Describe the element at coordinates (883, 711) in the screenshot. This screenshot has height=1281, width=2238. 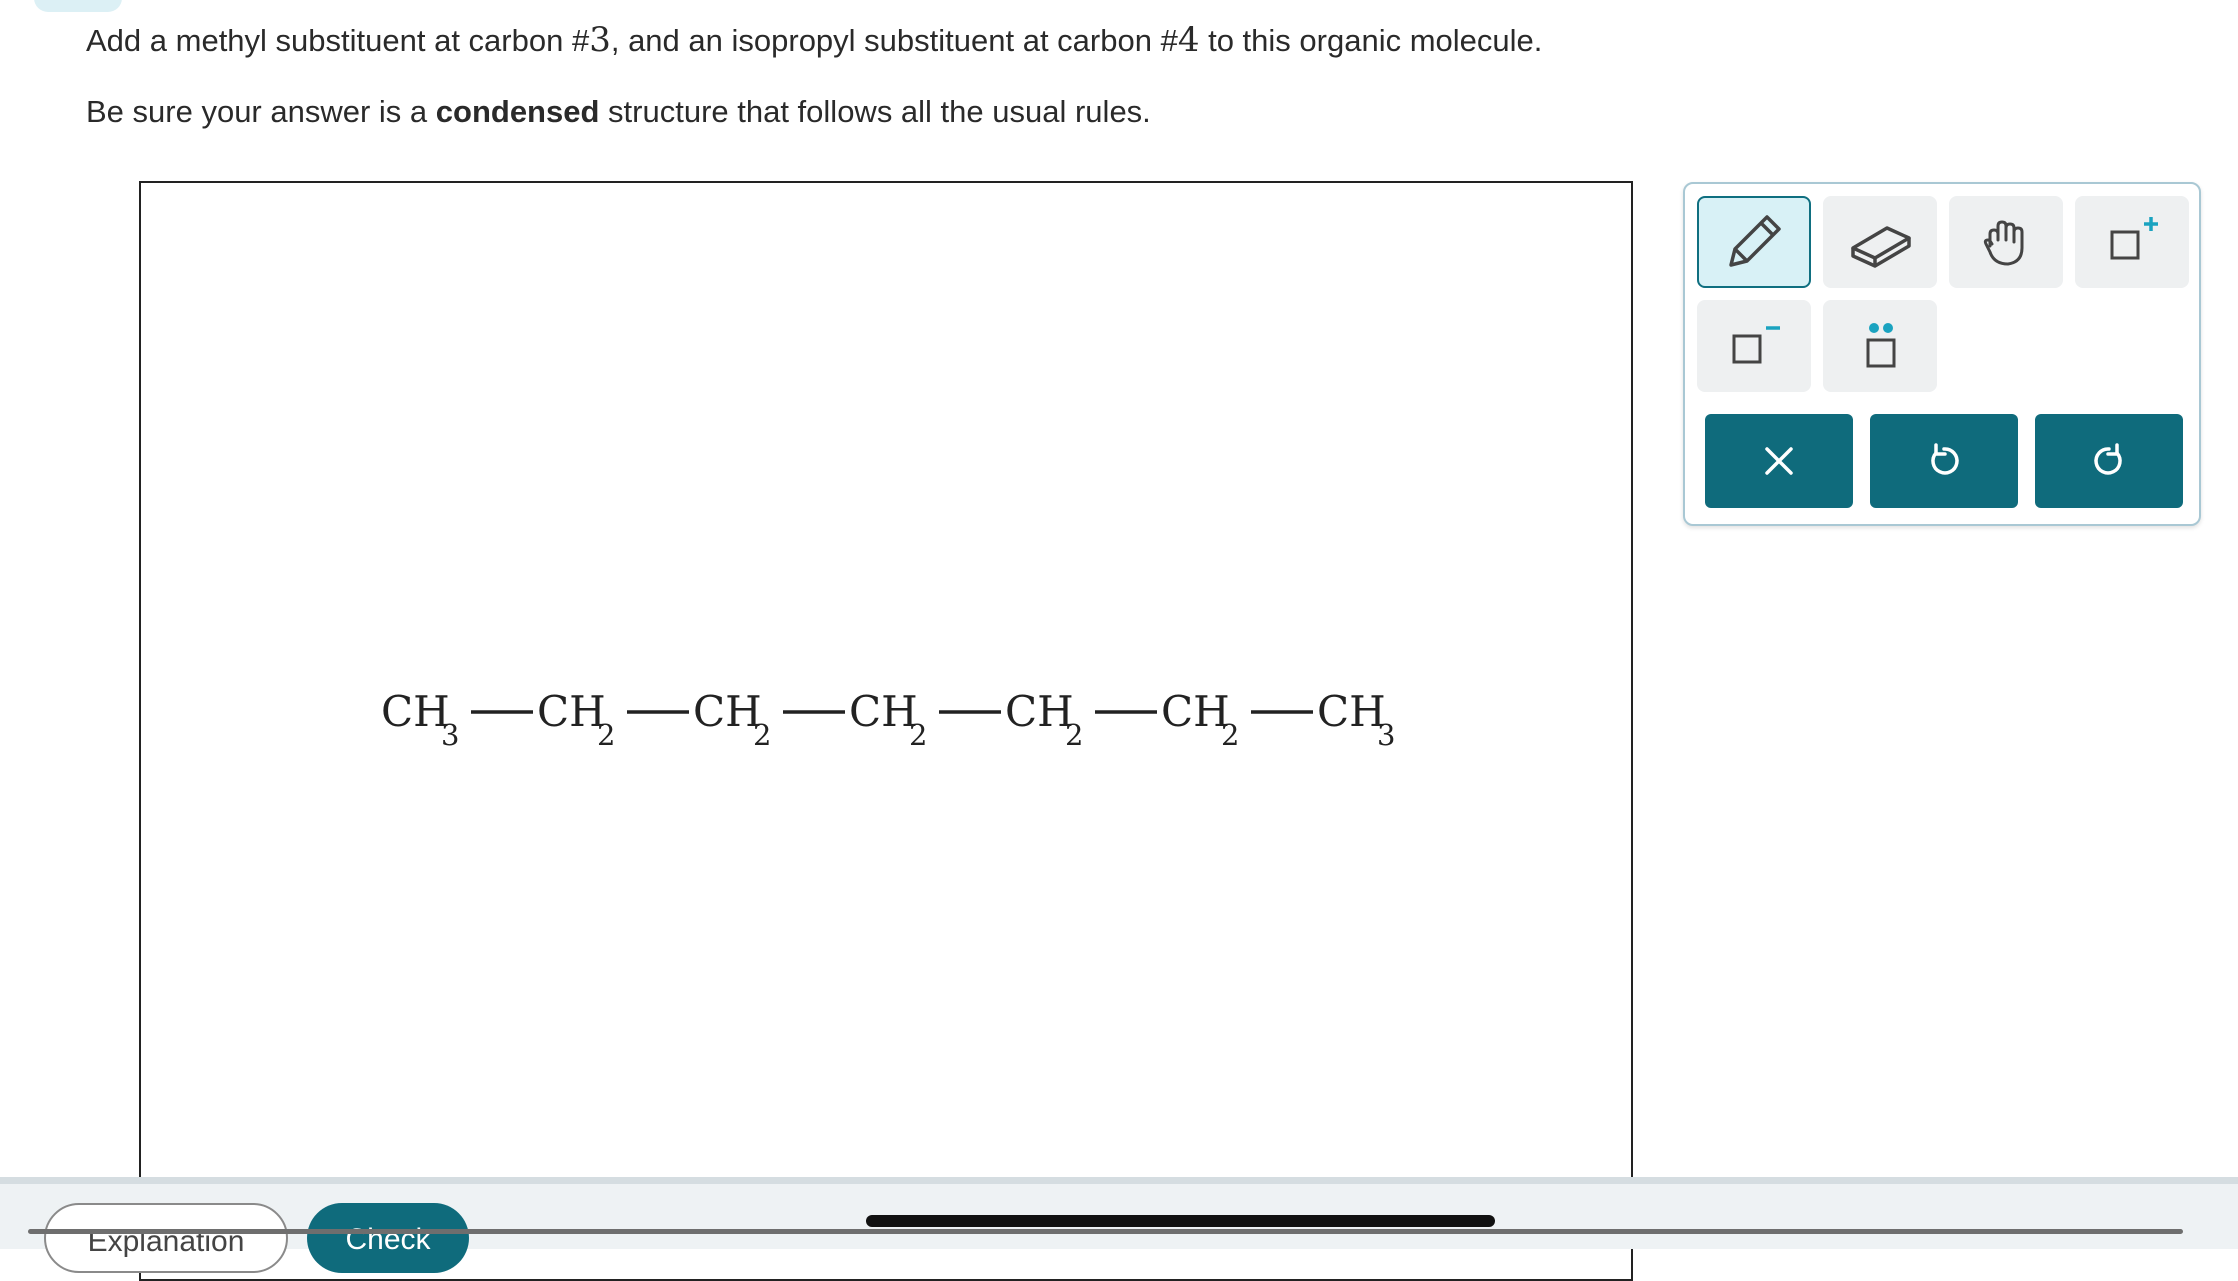
I see `atom-group-4: CH` at that location.